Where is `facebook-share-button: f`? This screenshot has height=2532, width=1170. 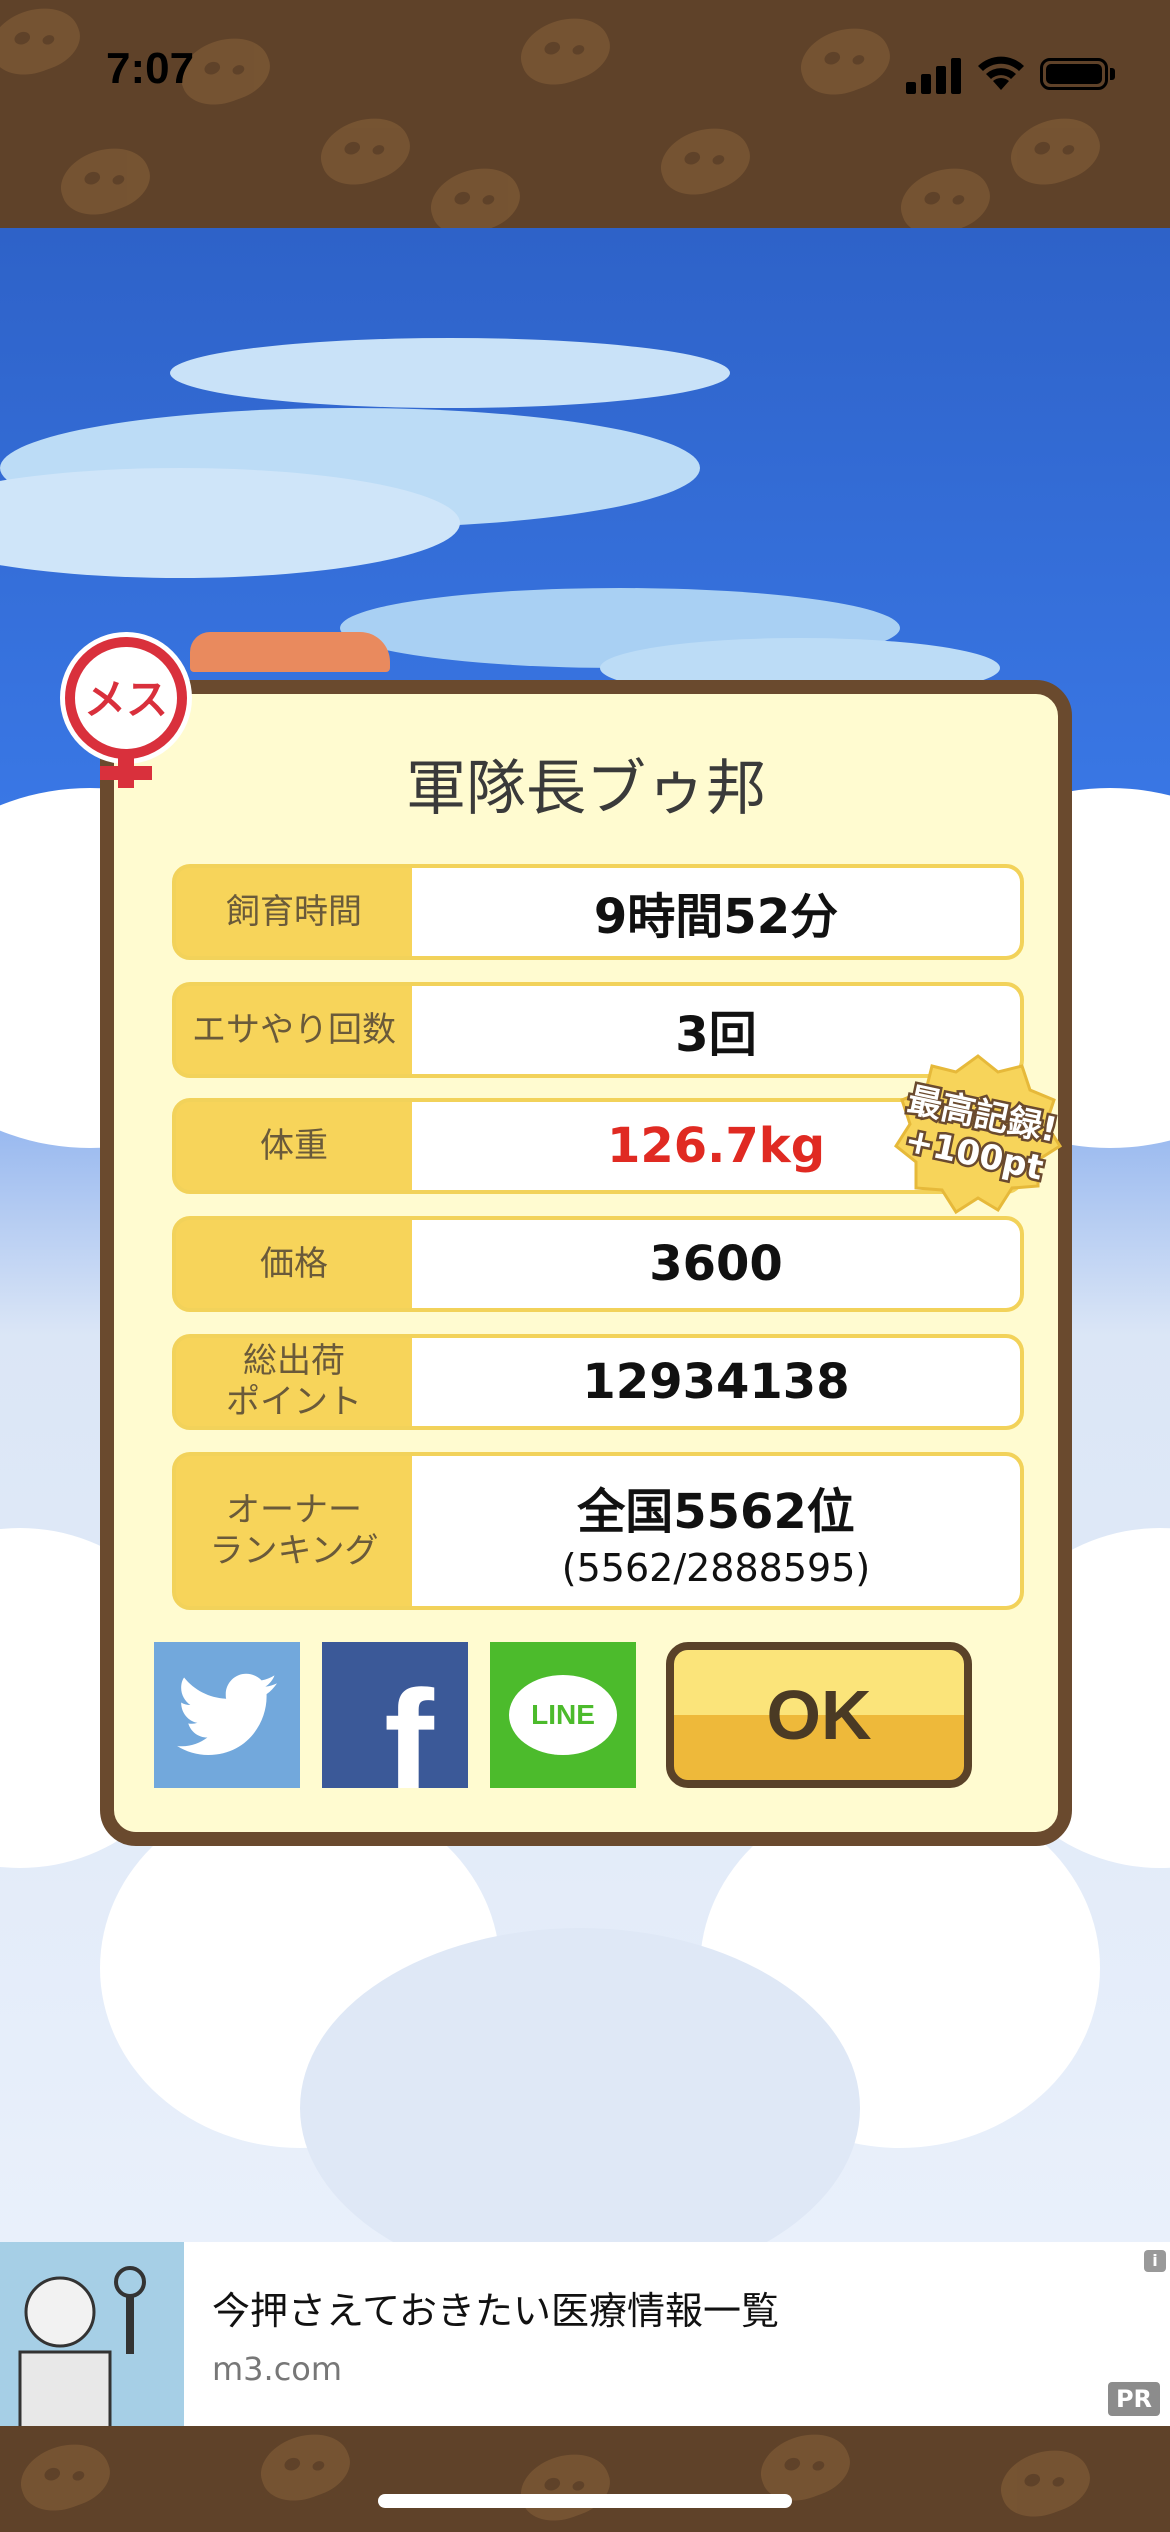 facebook-share-button: f is located at coordinates (395, 1715).